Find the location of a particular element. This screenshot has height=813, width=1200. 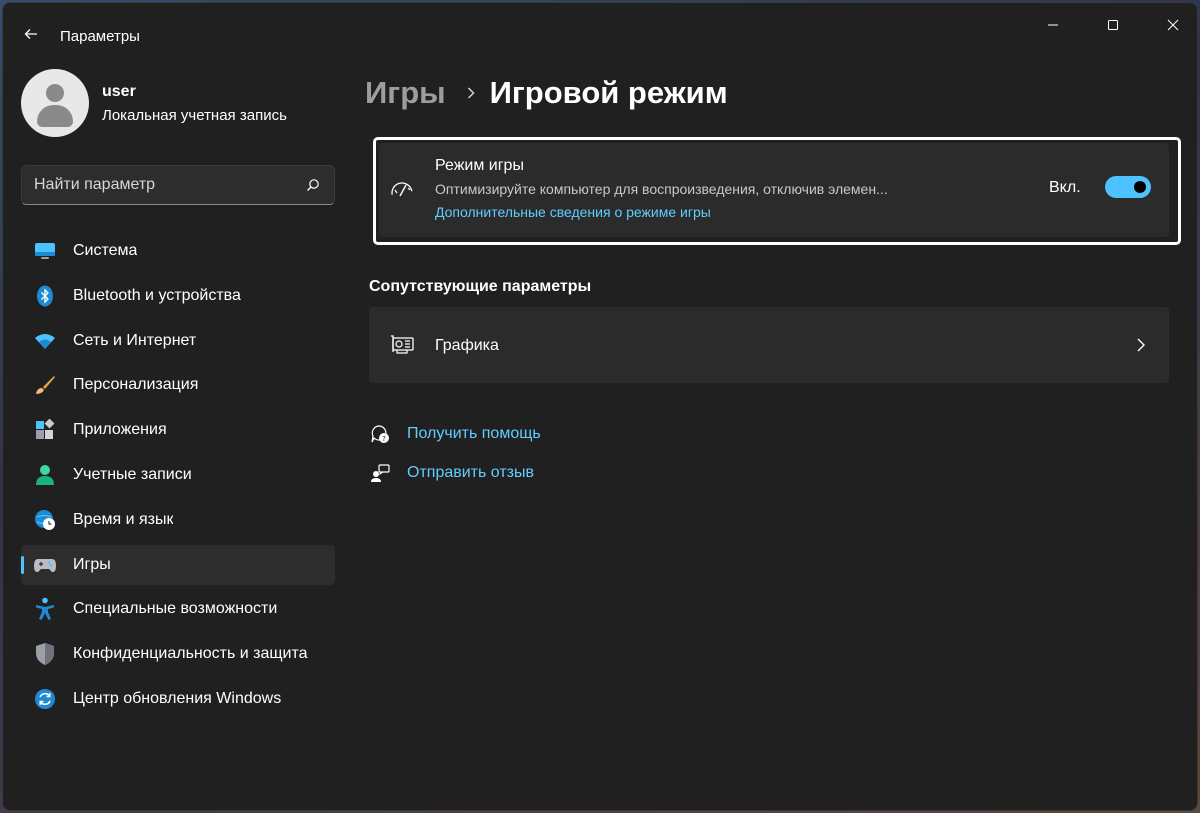

sidebar-item-accounts: Учетные записи is located at coordinates (178, 475).